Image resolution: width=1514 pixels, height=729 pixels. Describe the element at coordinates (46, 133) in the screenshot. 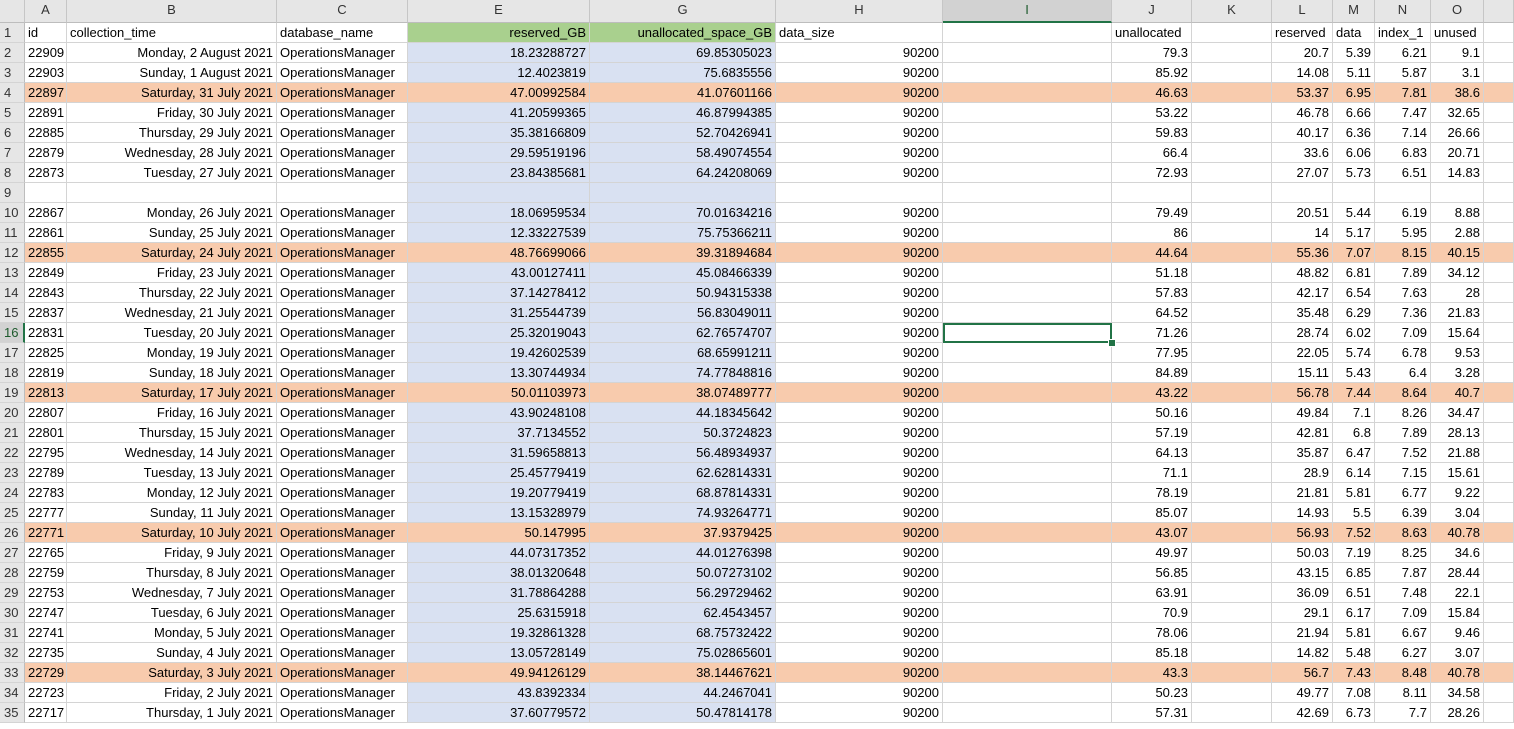

I see `cell-id: 22885` at that location.